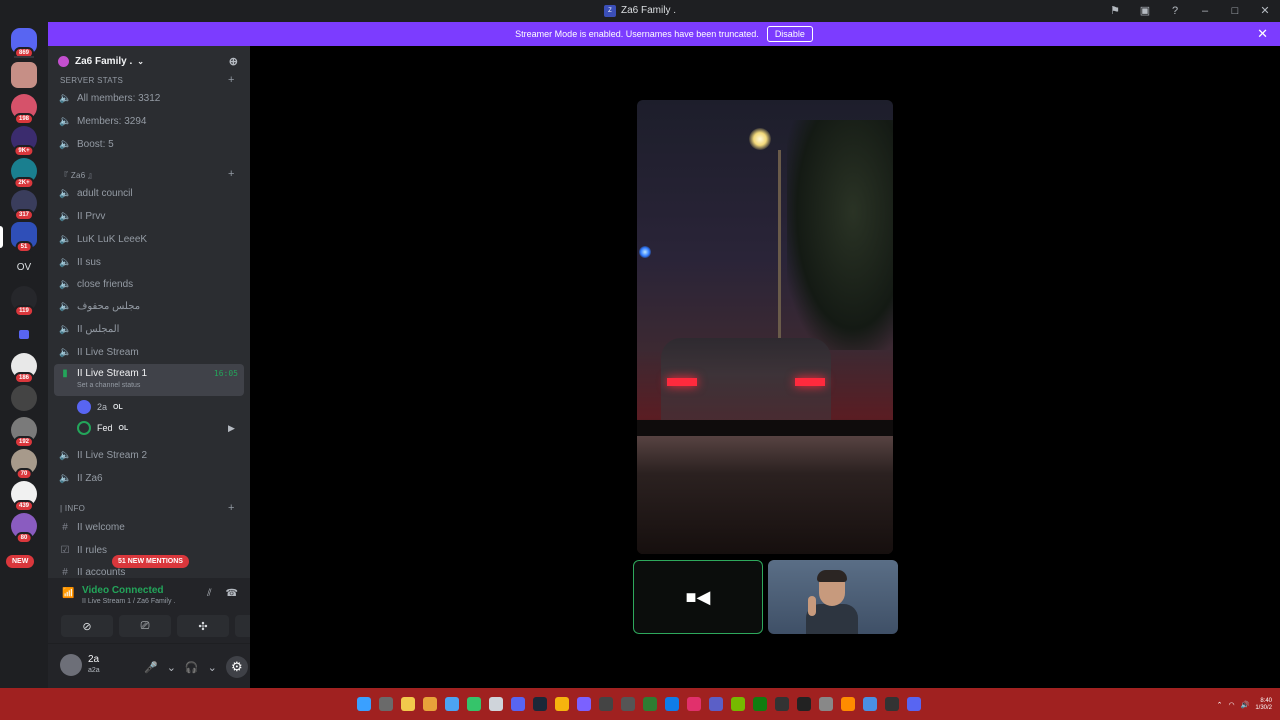 The width and height of the screenshot is (1280, 720). I want to click on server-icon: 198, so click(24, 109).